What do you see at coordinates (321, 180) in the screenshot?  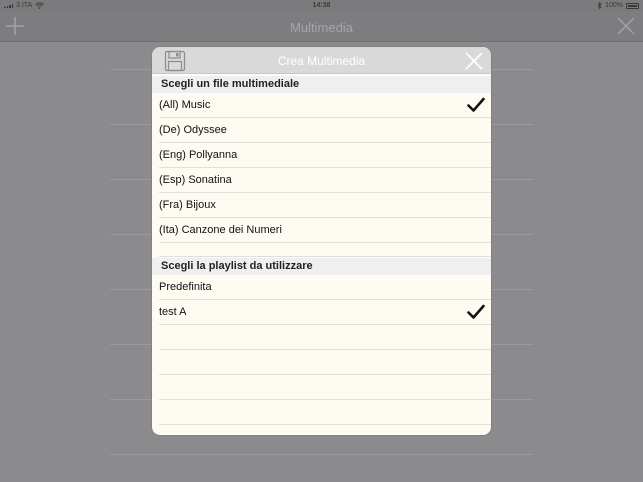 I see `list-item: (Esp) Sonatina` at bounding box center [321, 180].